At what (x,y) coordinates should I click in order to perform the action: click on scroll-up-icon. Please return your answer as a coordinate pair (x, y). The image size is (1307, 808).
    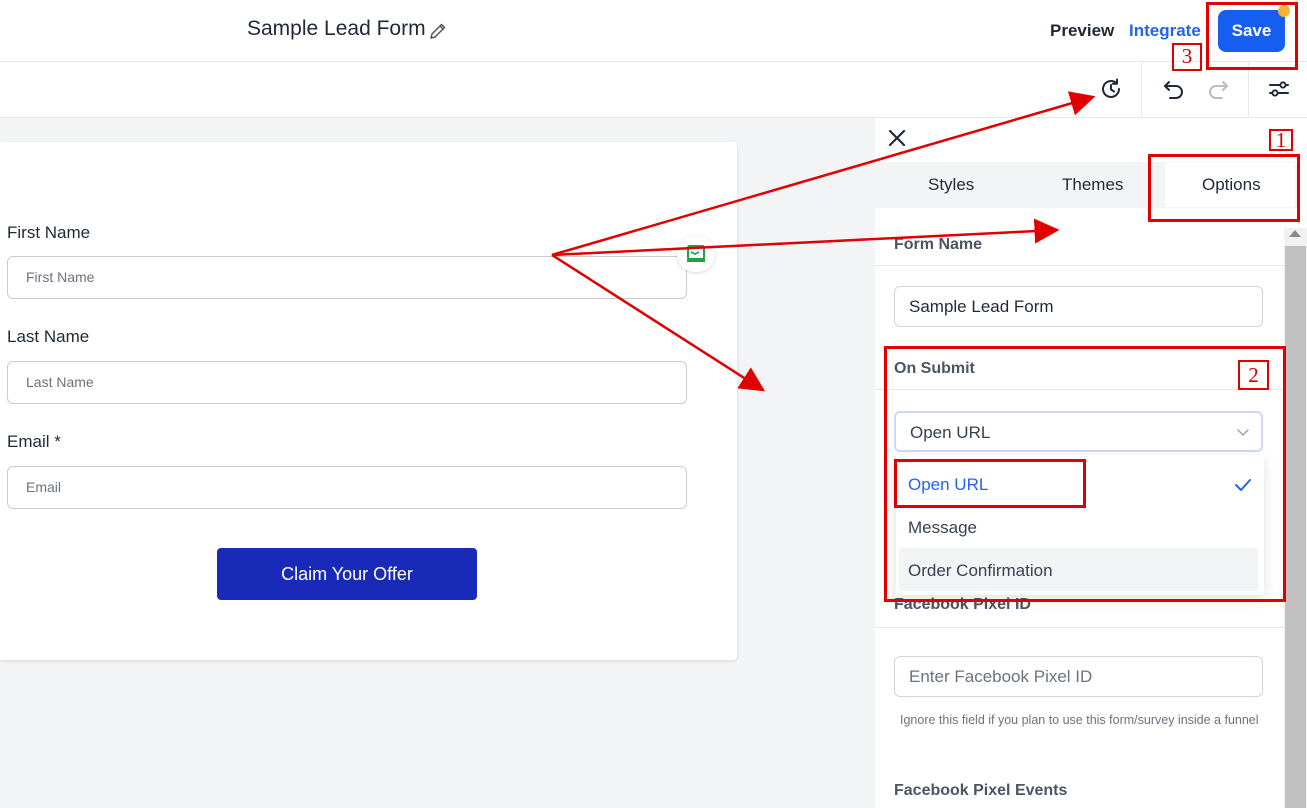
    Looking at the image, I should click on (1295, 233).